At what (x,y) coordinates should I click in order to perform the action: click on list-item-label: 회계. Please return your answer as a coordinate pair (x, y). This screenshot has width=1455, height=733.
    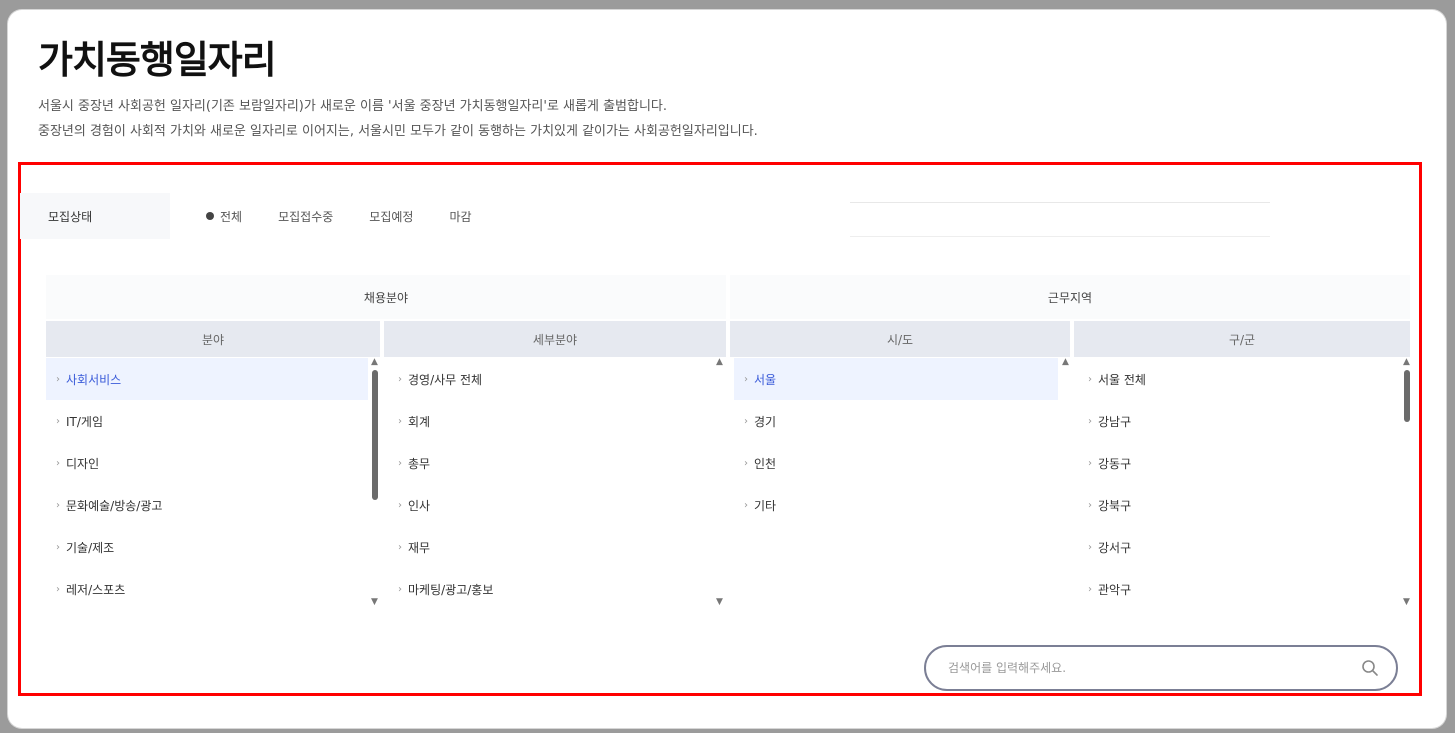
    Looking at the image, I should click on (419, 421).